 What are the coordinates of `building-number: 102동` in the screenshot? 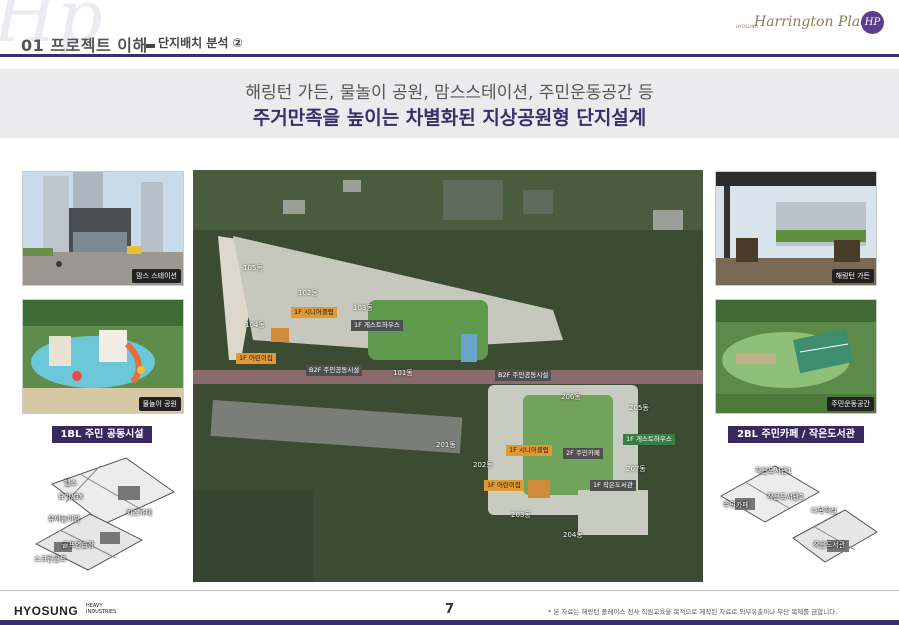 It's located at (308, 293).